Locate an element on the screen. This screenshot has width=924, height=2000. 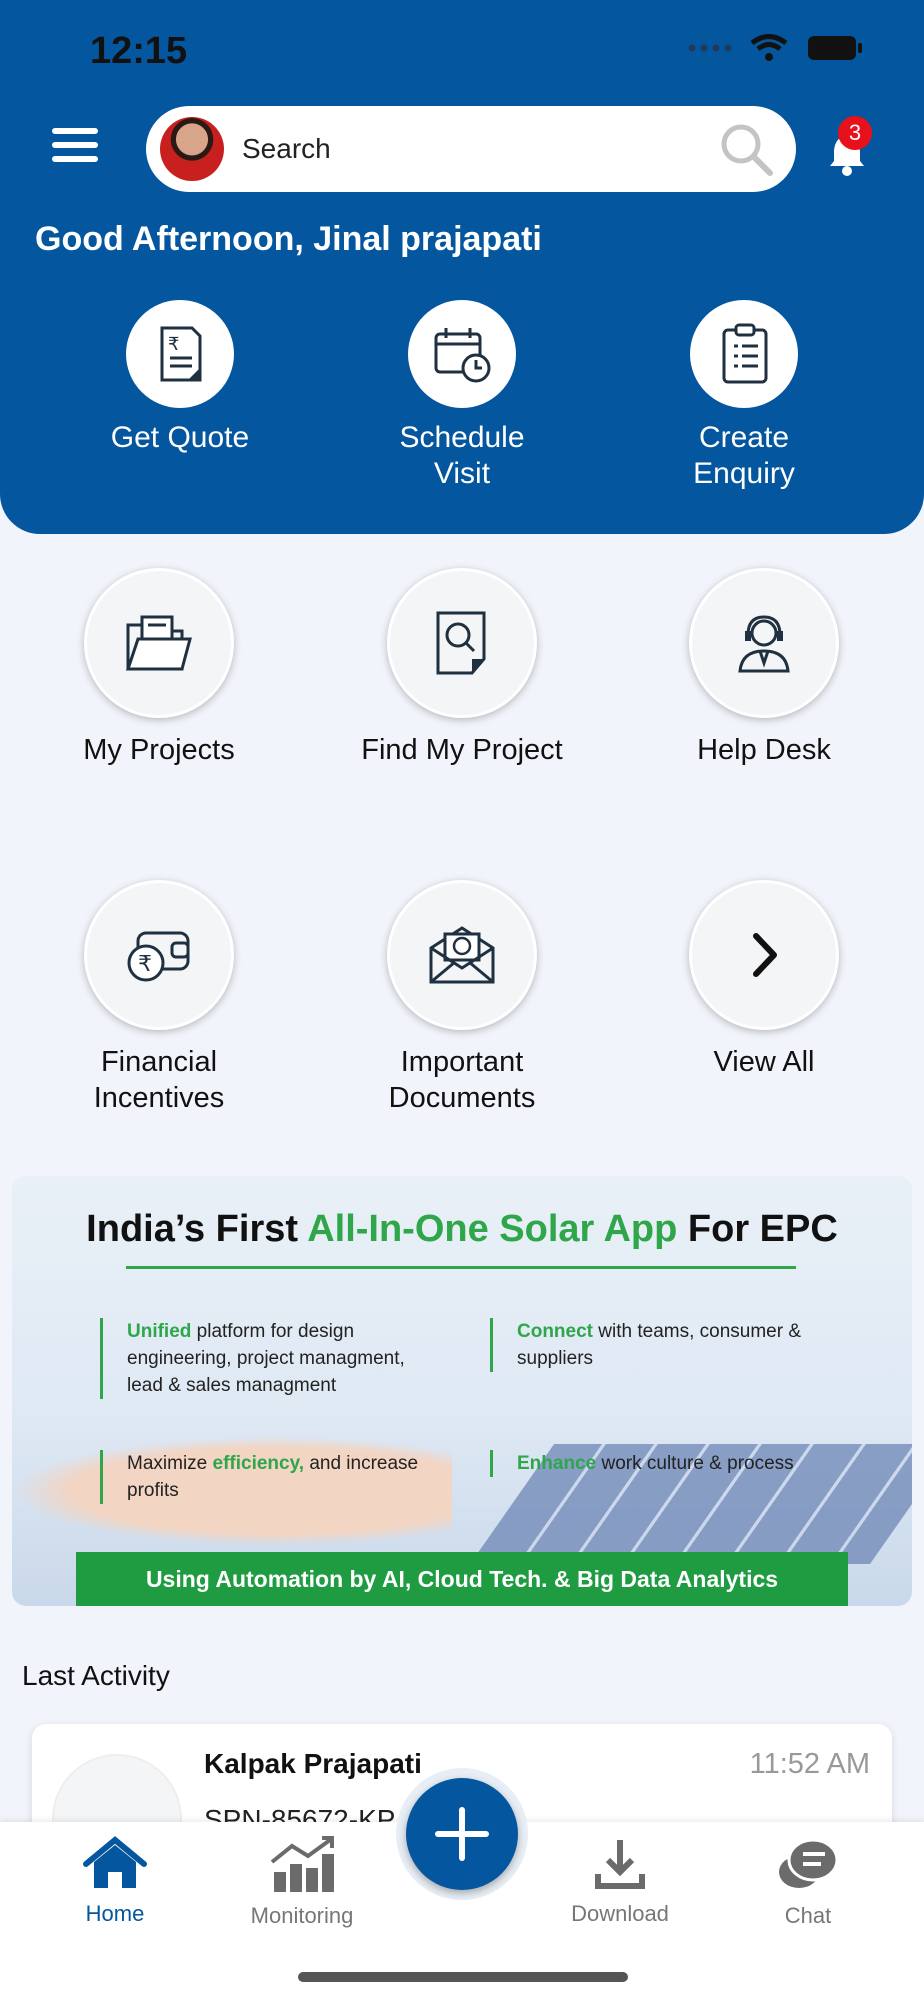
help-desk-icon-circle is located at coordinates (764, 643).